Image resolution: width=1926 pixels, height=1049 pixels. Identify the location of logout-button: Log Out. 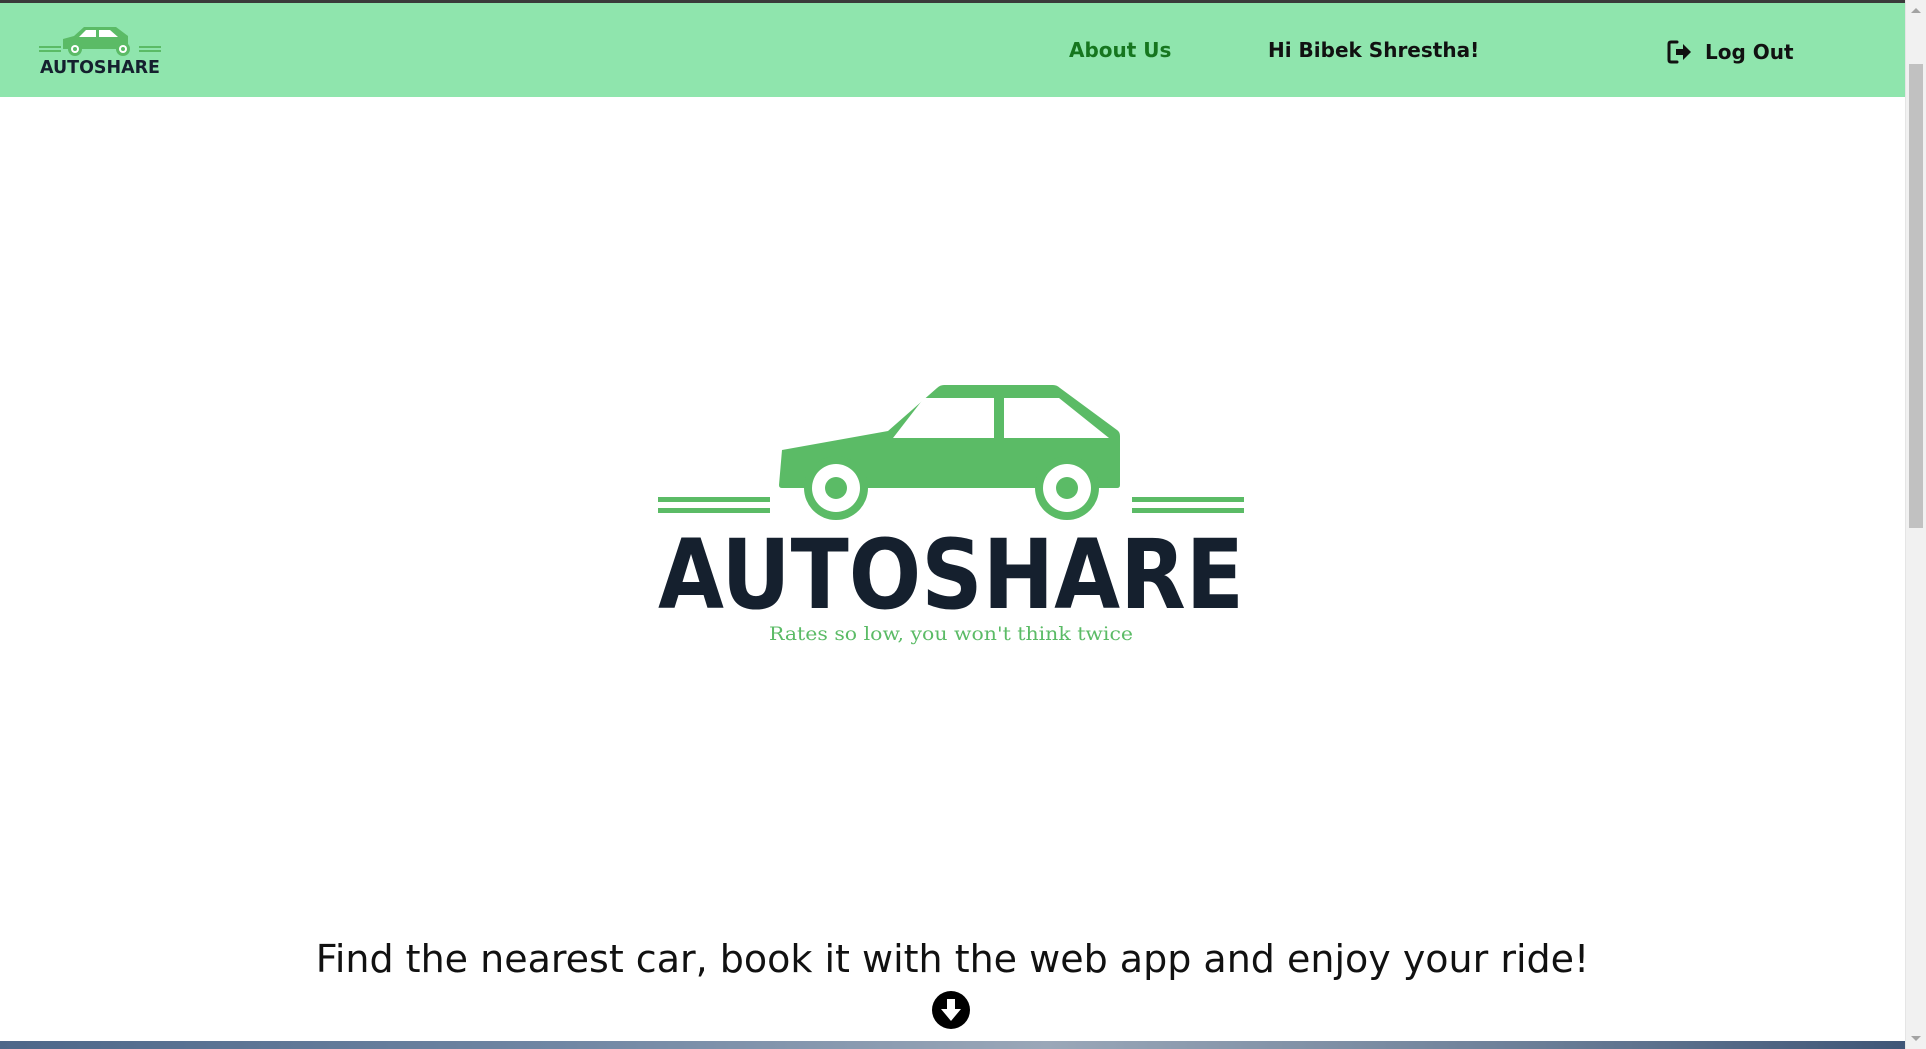
(1730, 52).